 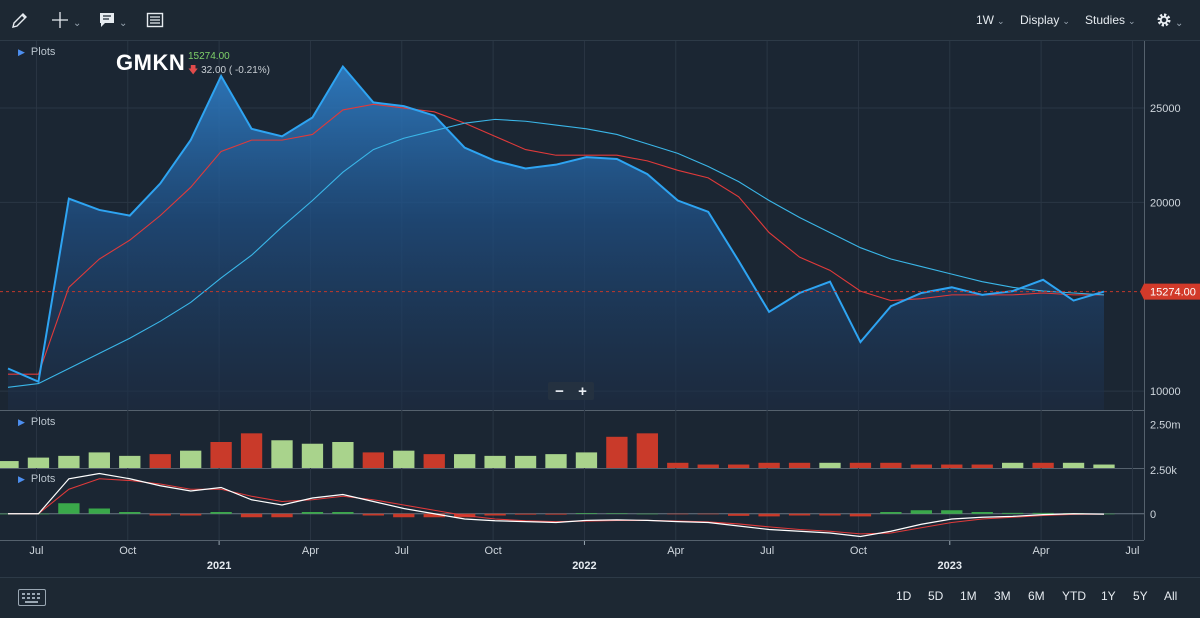 I want to click on display-dropdown: Display ⌄, so click(x=1045, y=20).